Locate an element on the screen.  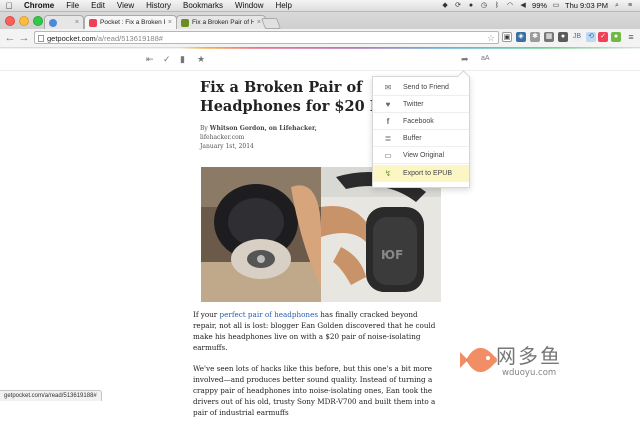
view-original-icon: ▭ is located at coordinates (388, 155).